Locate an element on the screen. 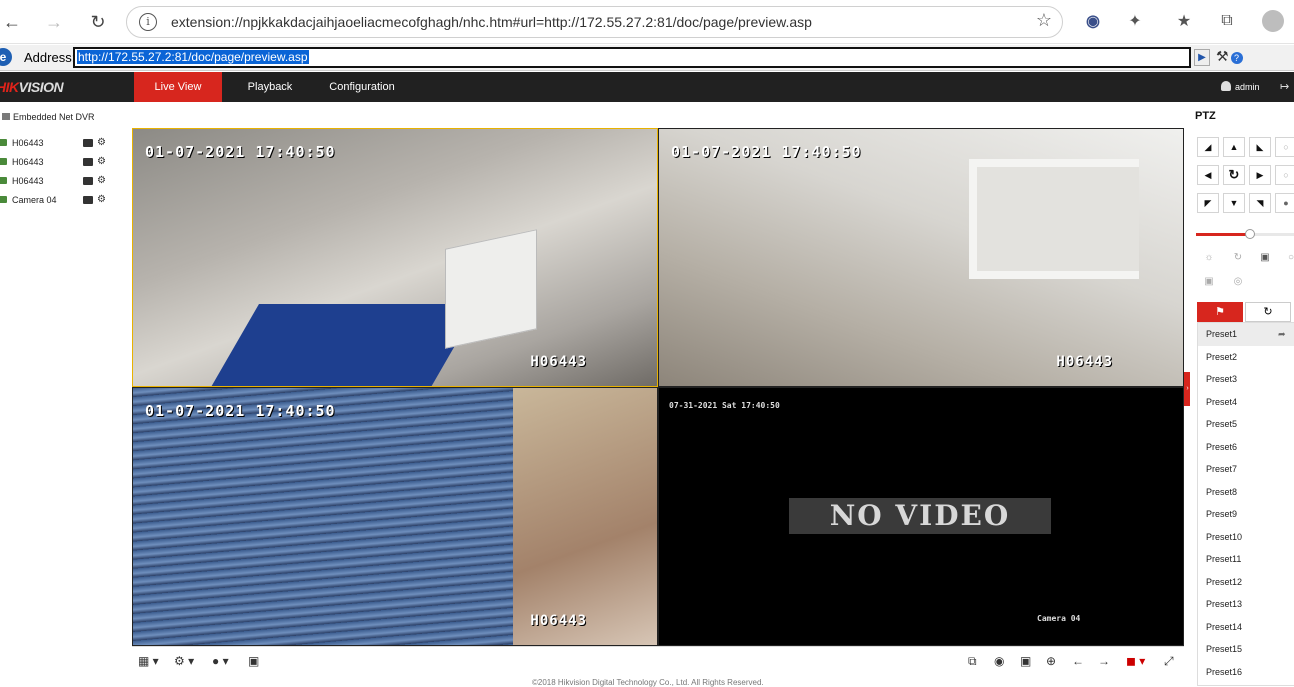  zoom-icon: ⊕ is located at coordinates (1051, 661).